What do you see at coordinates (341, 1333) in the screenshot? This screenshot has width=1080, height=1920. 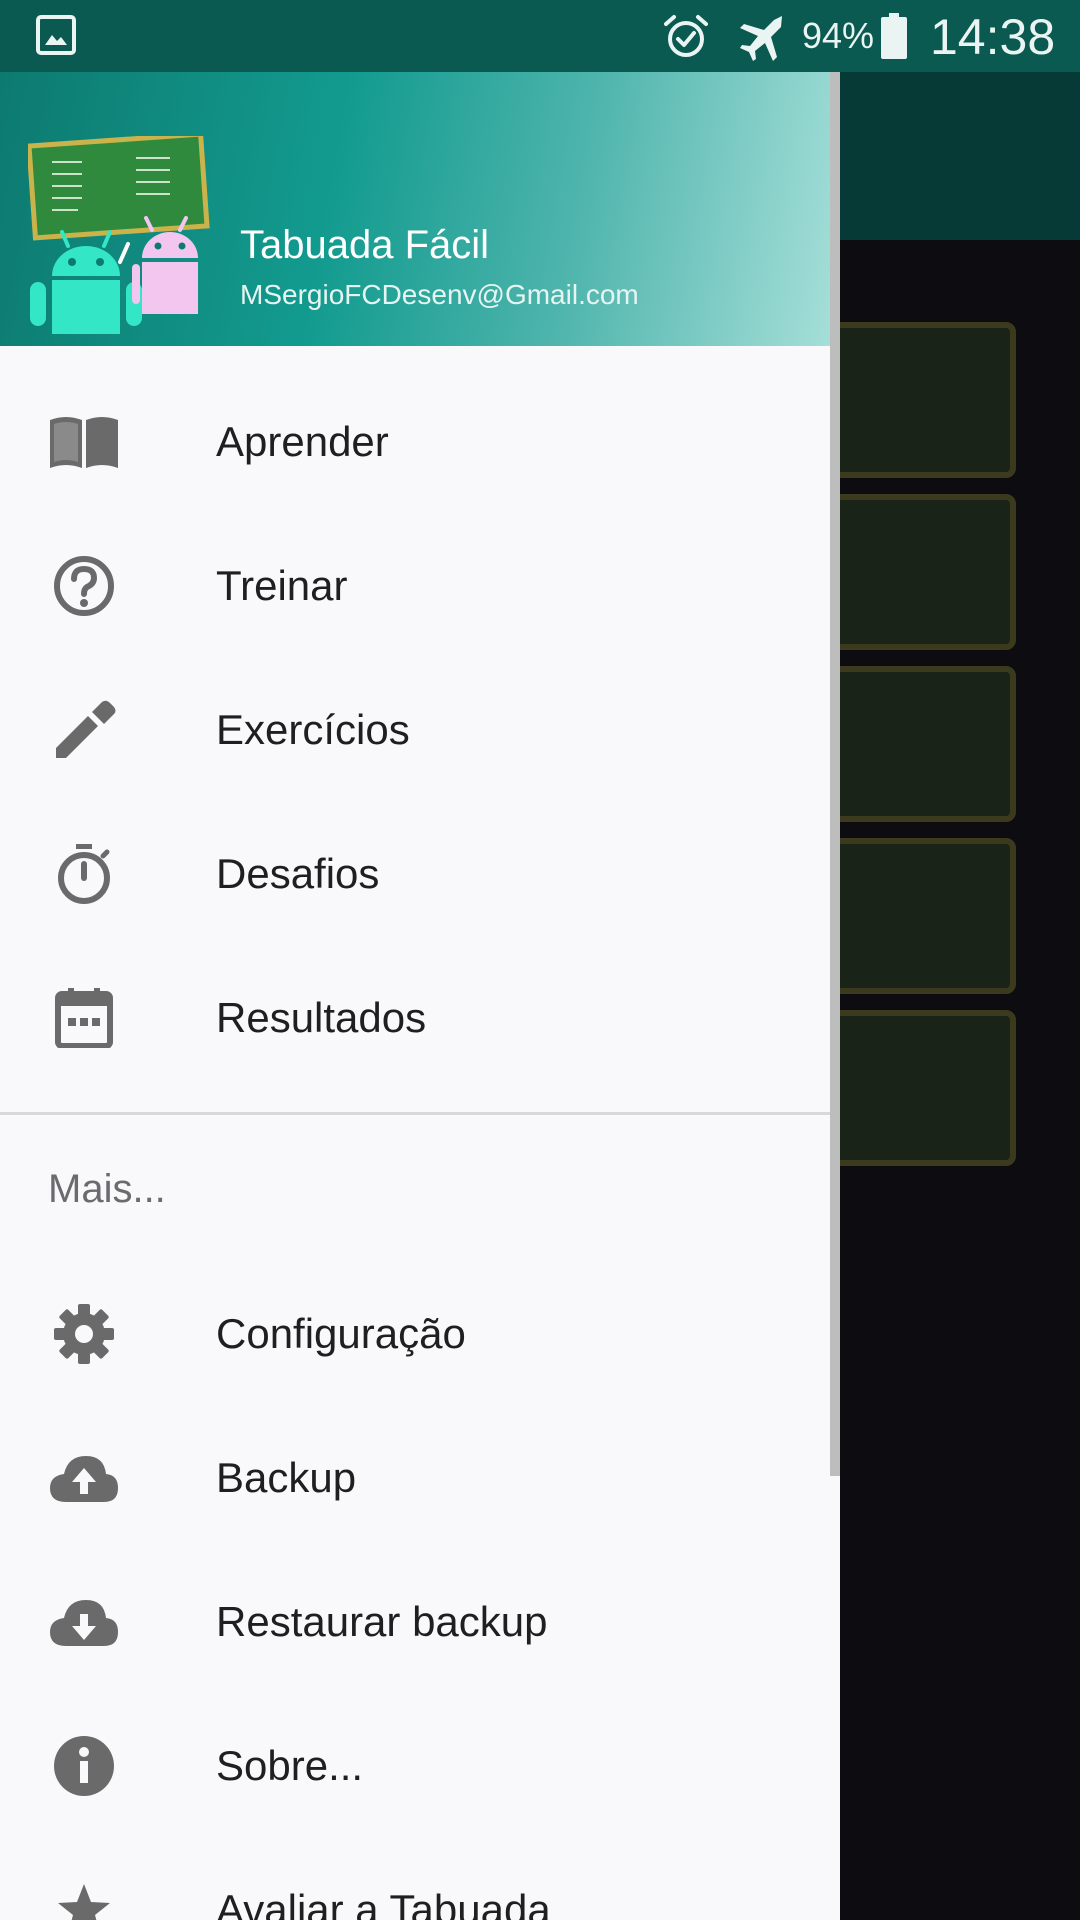 I see `menu-item-label: Configuração` at bounding box center [341, 1333].